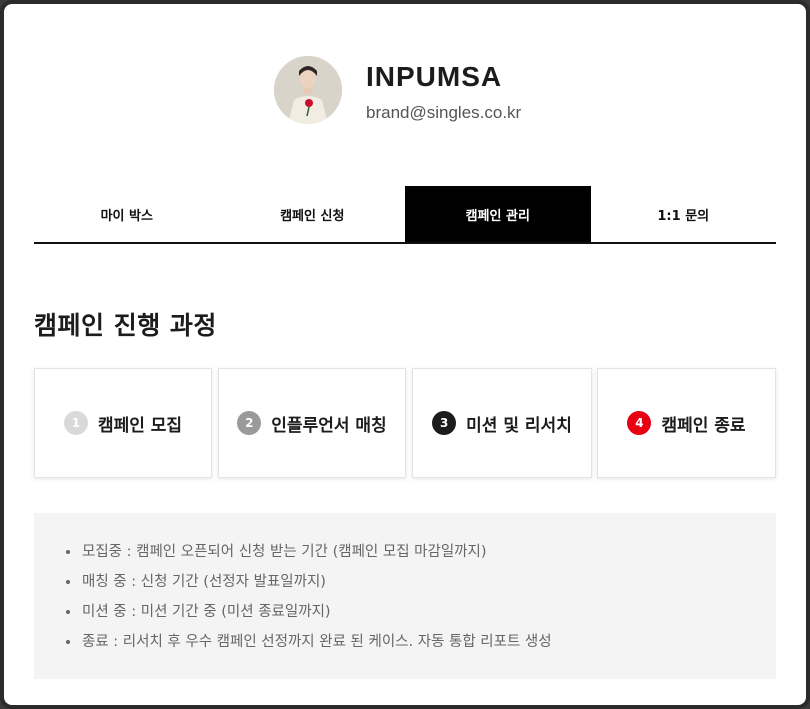 The height and width of the screenshot is (709, 810). I want to click on brand-email: brand@singles.co.kr, so click(444, 112).